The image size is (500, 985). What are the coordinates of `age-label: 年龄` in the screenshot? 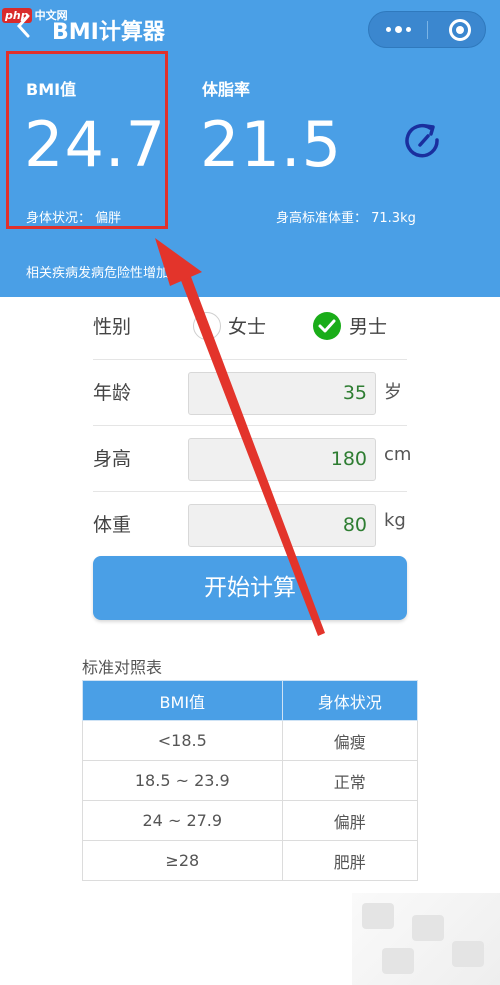 It's located at (112, 393).